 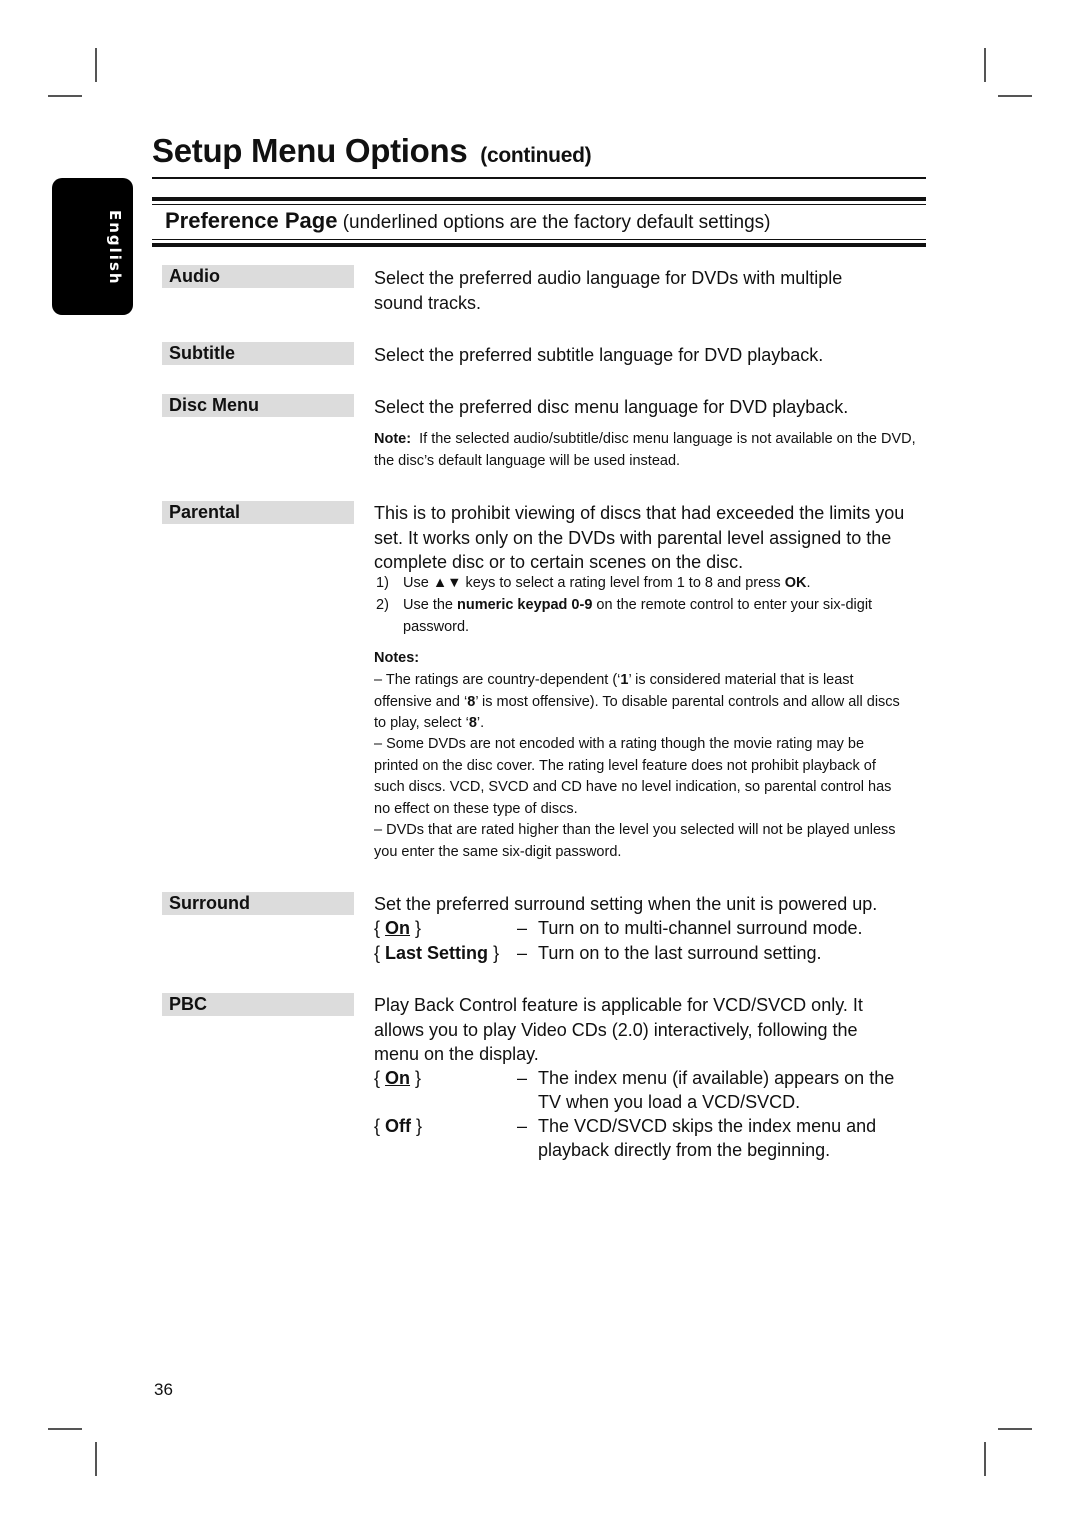 What do you see at coordinates (525, 605) in the screenshot?
I see `numeric-keypad-label: numeric keypad 0-9` at bounding box center [525, 605].